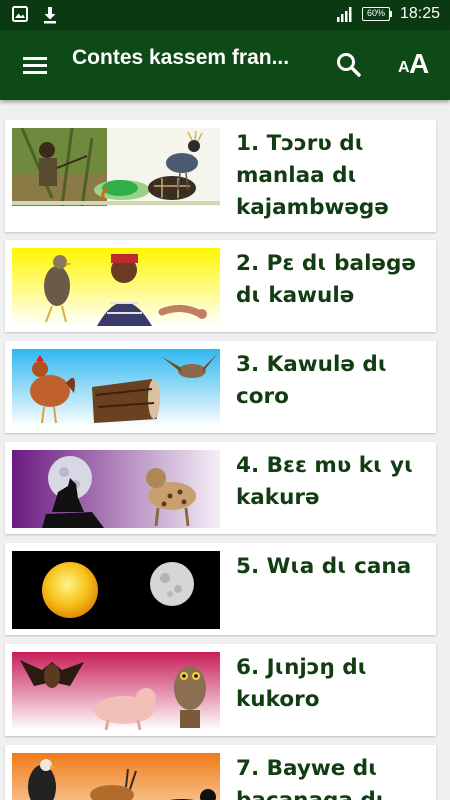 The height and width of the screenshot is (800, 450). I want to click on story-title-5: 5. Wɩa dɩ cana, so click(324, 566).